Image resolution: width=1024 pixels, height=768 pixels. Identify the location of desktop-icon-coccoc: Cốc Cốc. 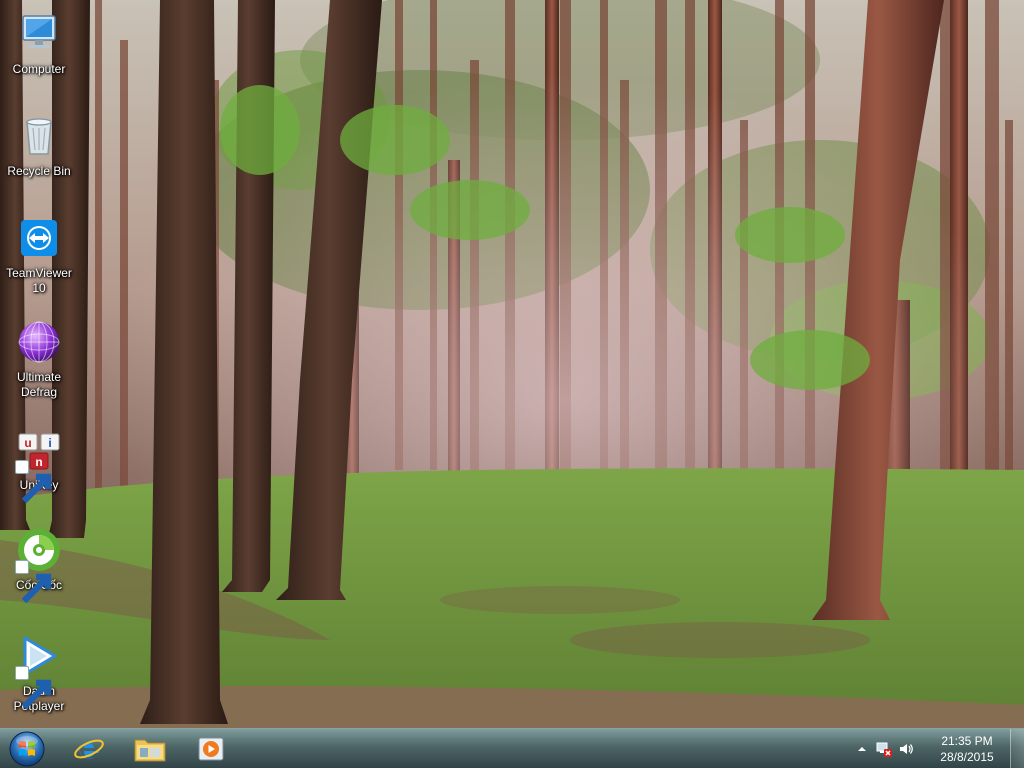
(39, 568).